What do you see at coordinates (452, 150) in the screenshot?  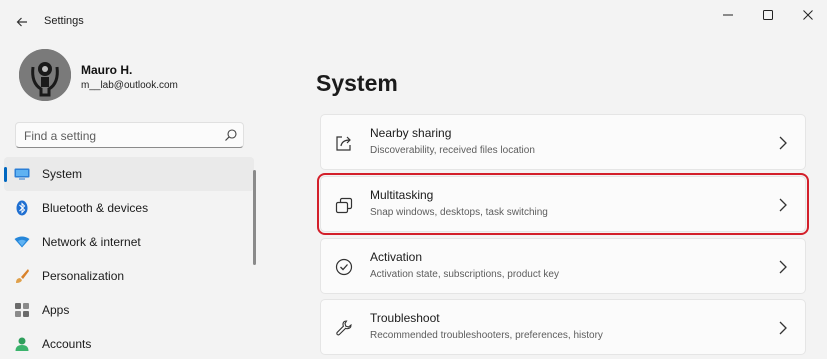 I see `card-subtitle: Discoverability, received files location` at bounding box center [452, 150].